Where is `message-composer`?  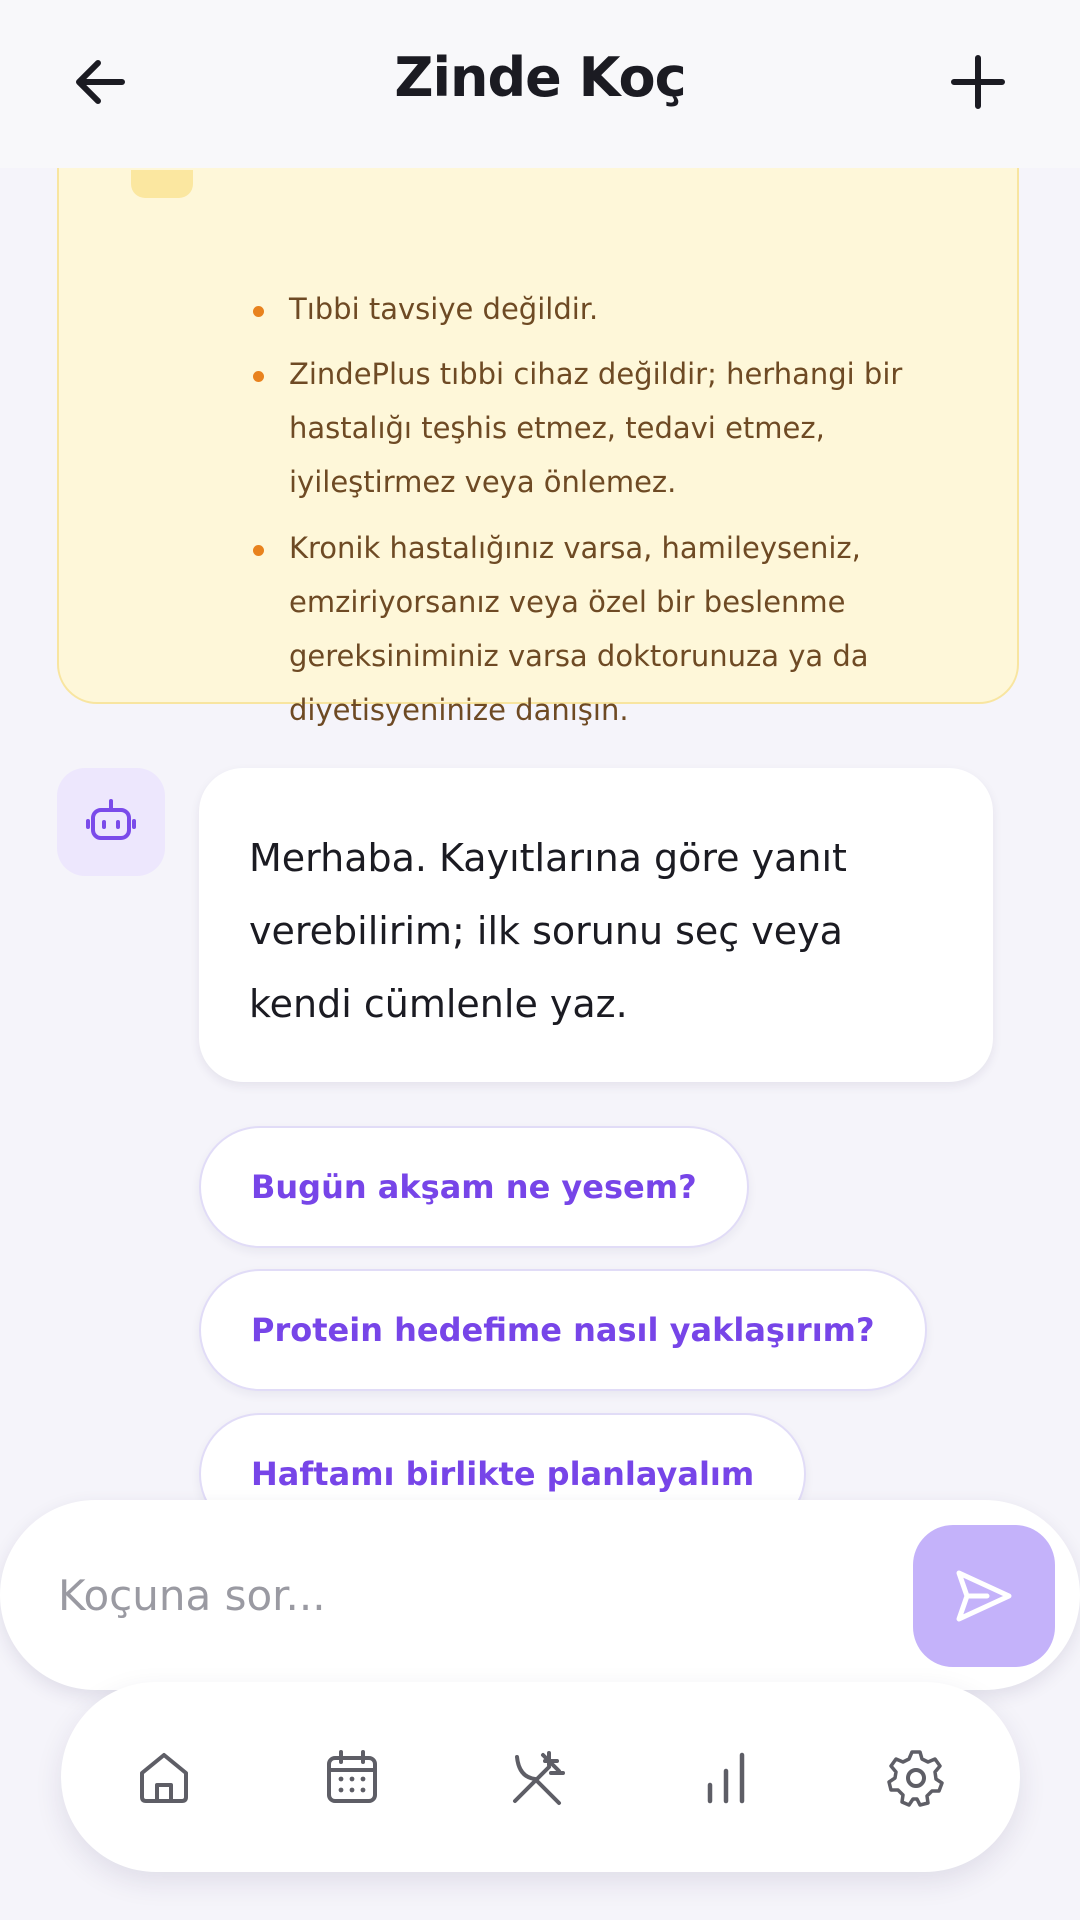
message-composer is located at coordinates (540, 1595).